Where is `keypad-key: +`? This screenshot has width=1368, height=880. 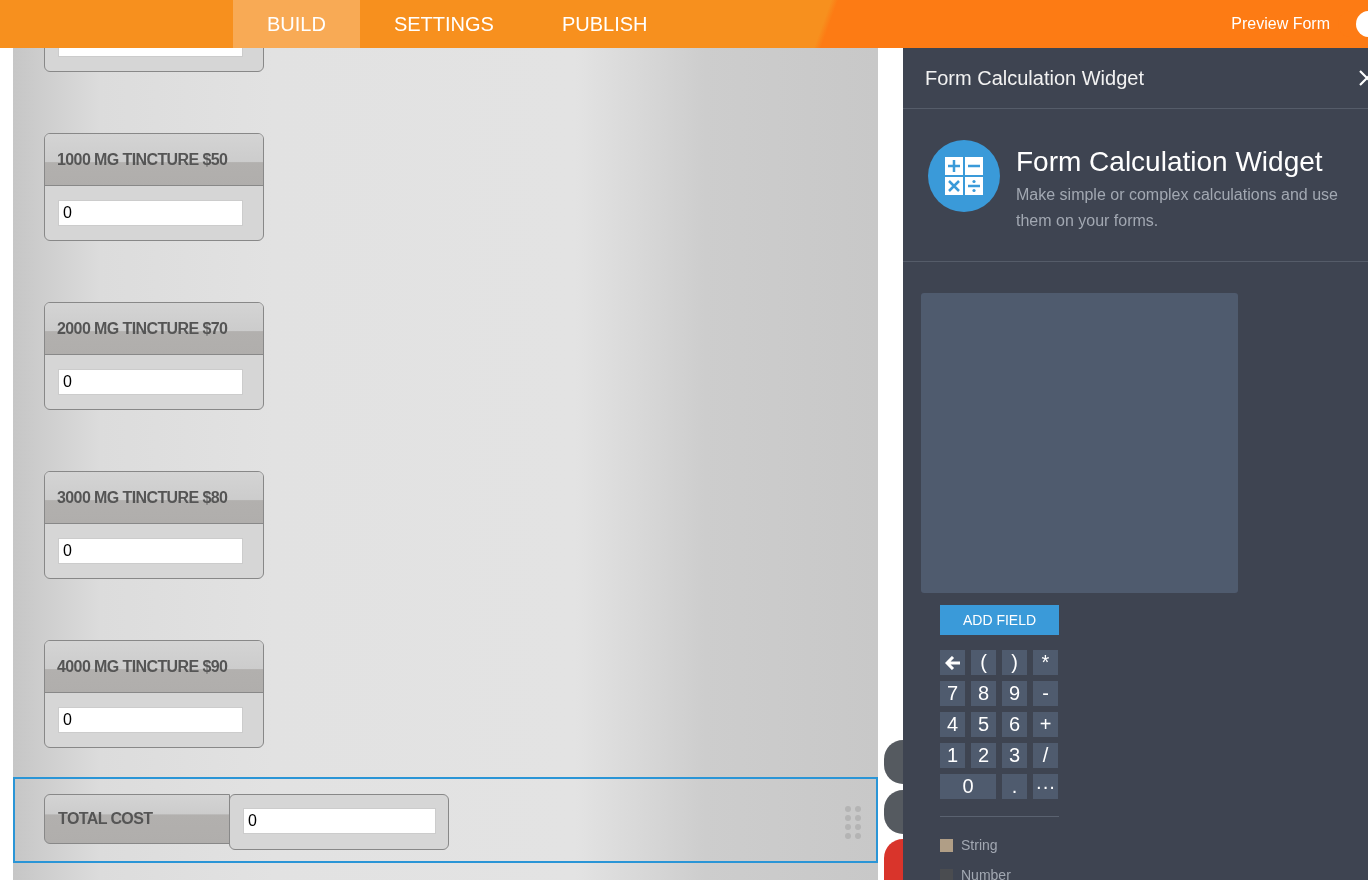
keypad-key: + is located at coordinates (1045, 724).